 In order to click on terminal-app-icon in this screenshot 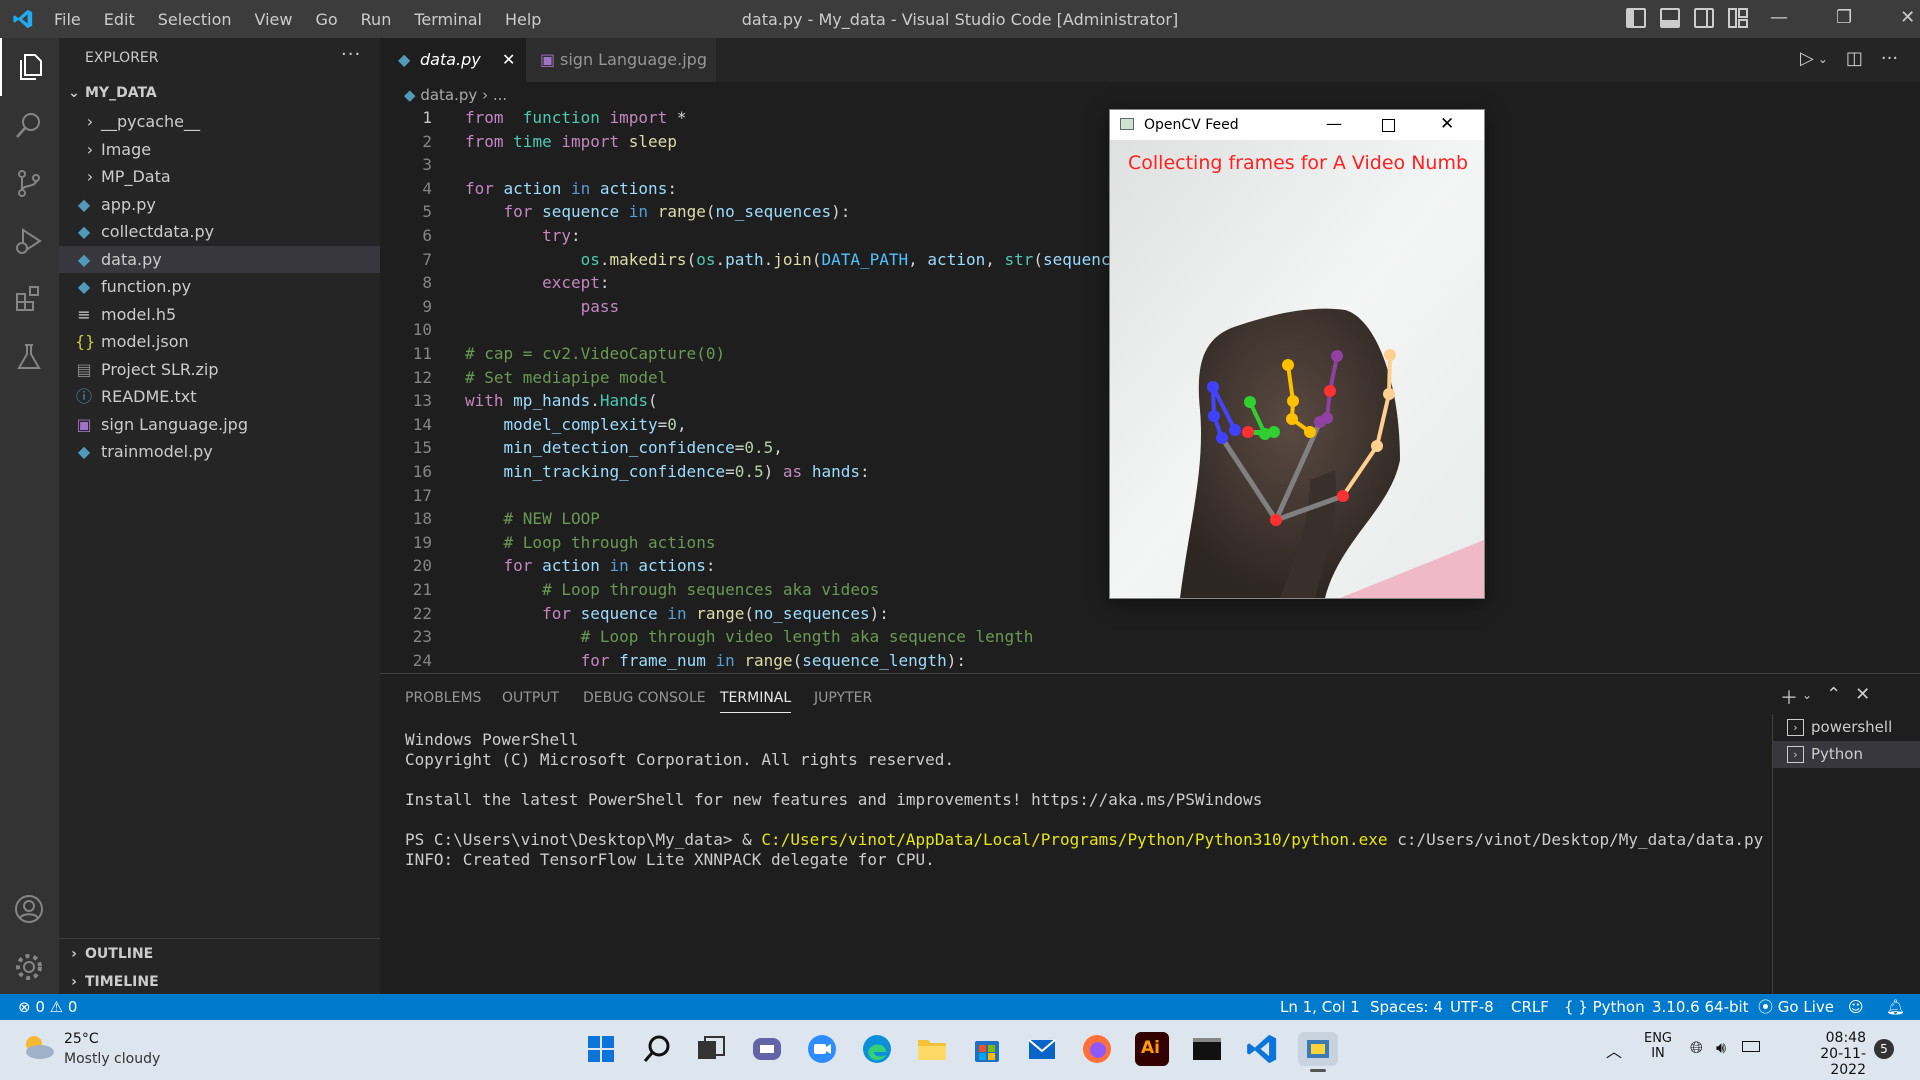, I will do `click(1207, 1049)`.